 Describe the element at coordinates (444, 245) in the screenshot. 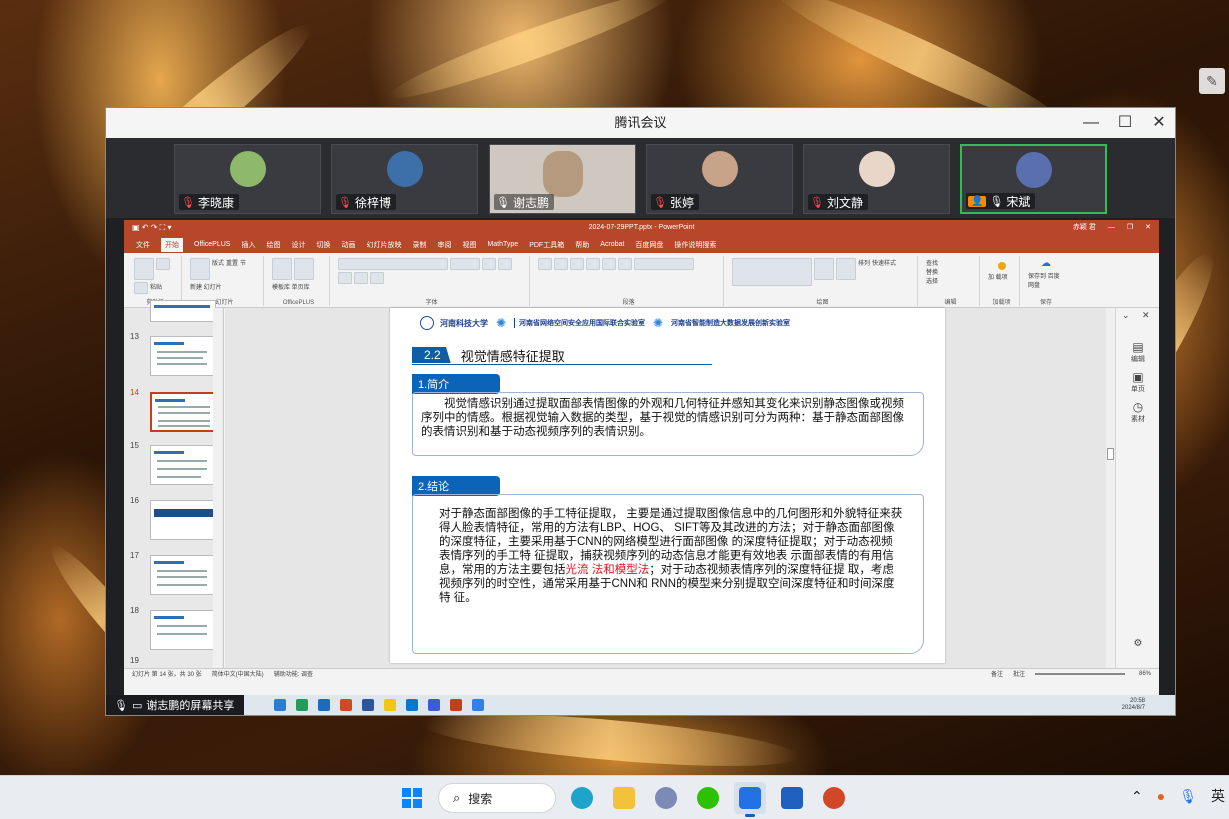

I see `menu-review: 审阅` at that location.